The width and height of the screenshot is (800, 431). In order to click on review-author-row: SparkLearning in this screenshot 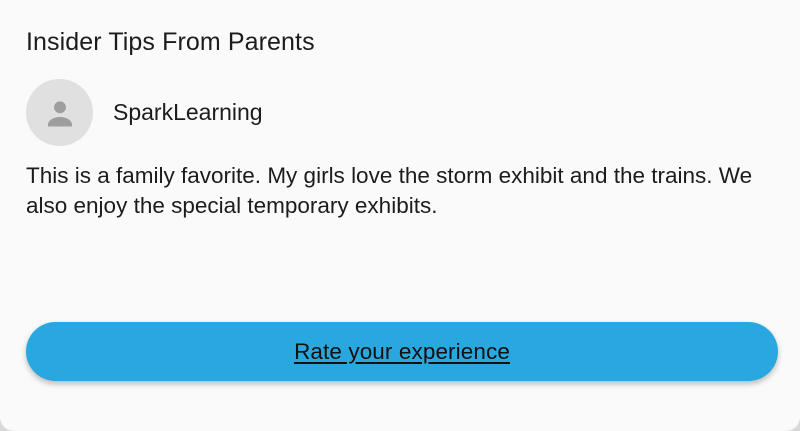, I will do `click(144, 112)`.